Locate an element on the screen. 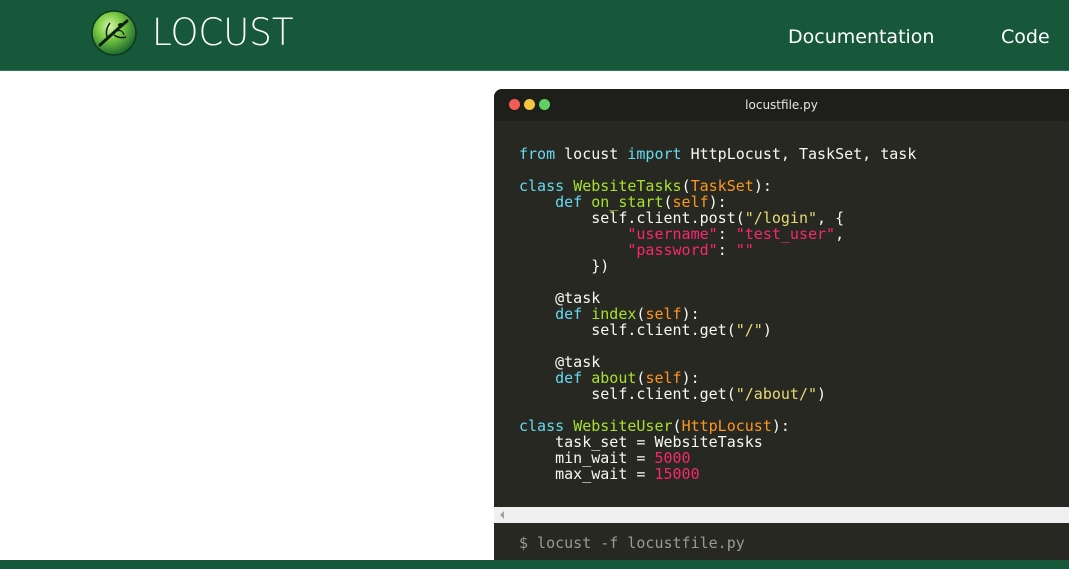  code-token: }) is located at coordinates (600, 266).